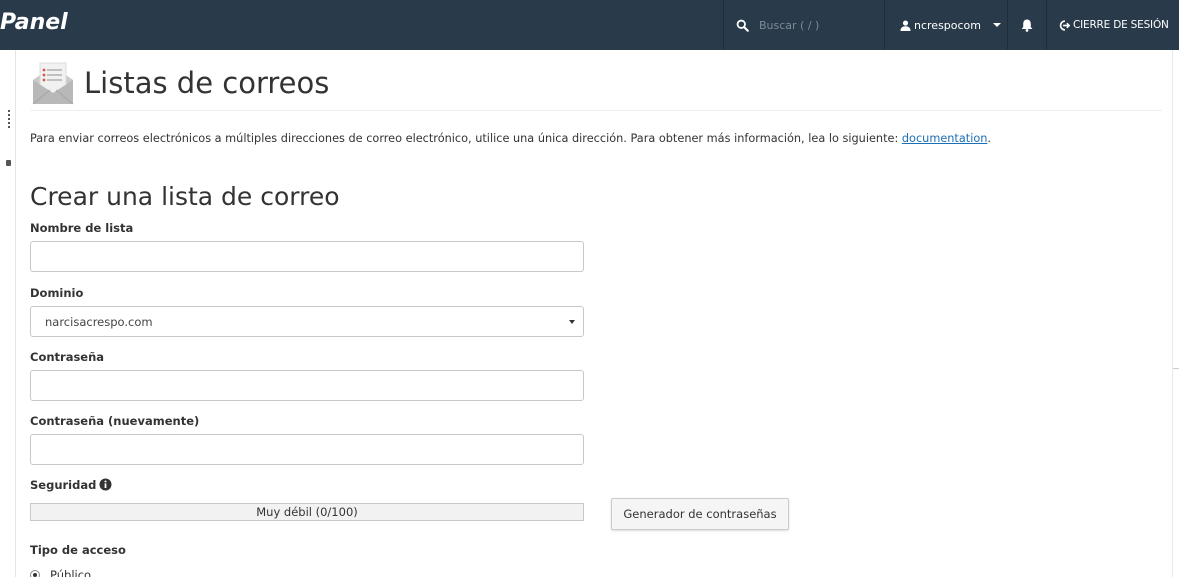 The width and height of the screenshot is (1179, 577). I want to click on domain-select: narcisacrespo.com, so click(307, 321).